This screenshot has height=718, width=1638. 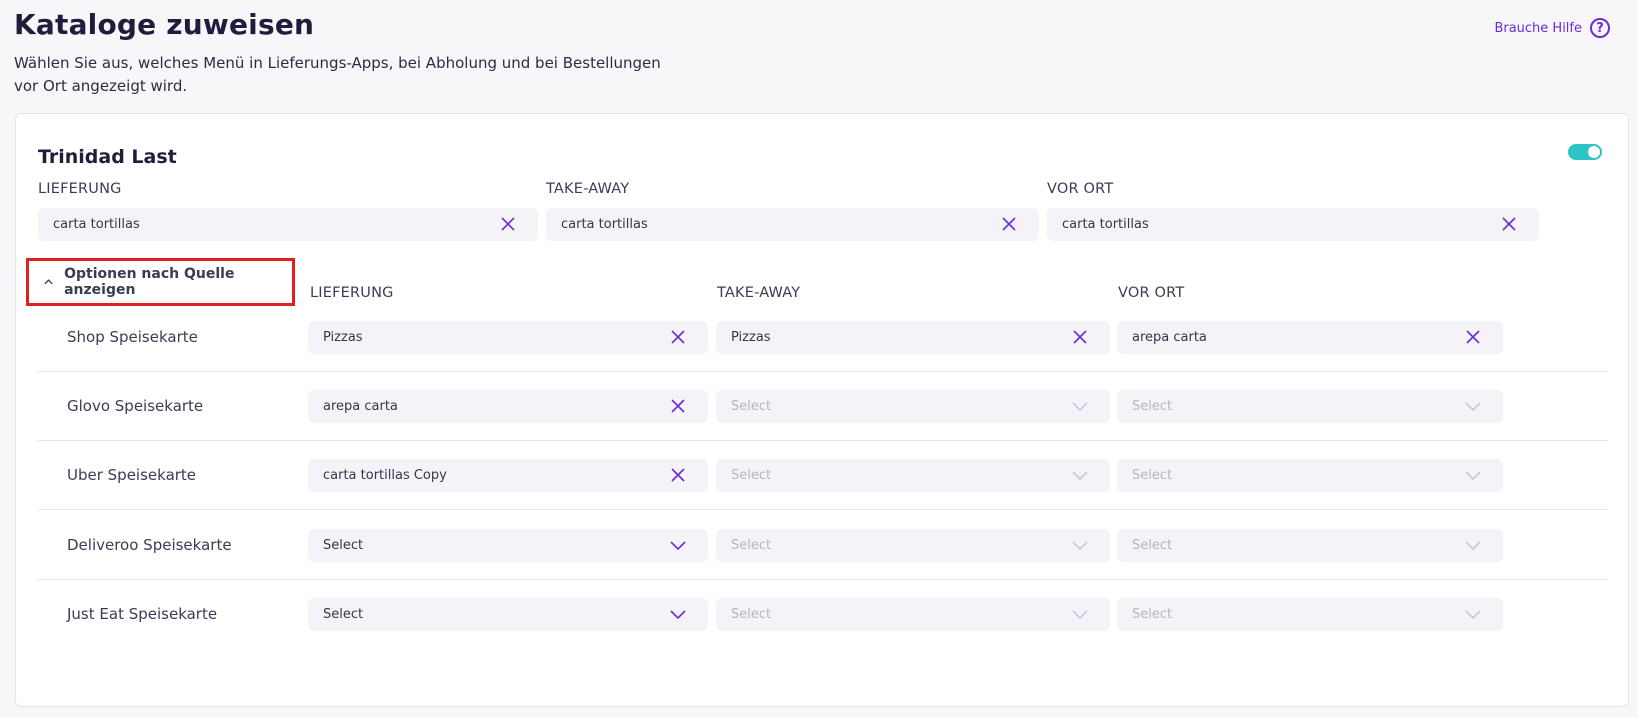 What do you see at coordinates (48, 282) in the screenshot?
I see `chevron-up-icon` at bounding box center [48, 282].